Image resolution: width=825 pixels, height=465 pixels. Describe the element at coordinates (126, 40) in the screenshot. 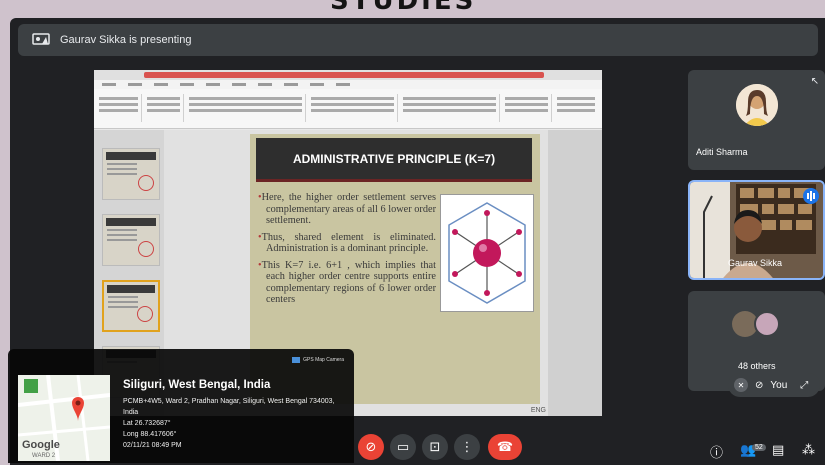

I see `presenter-text: Gaurav Sikka is presenting` at that location.